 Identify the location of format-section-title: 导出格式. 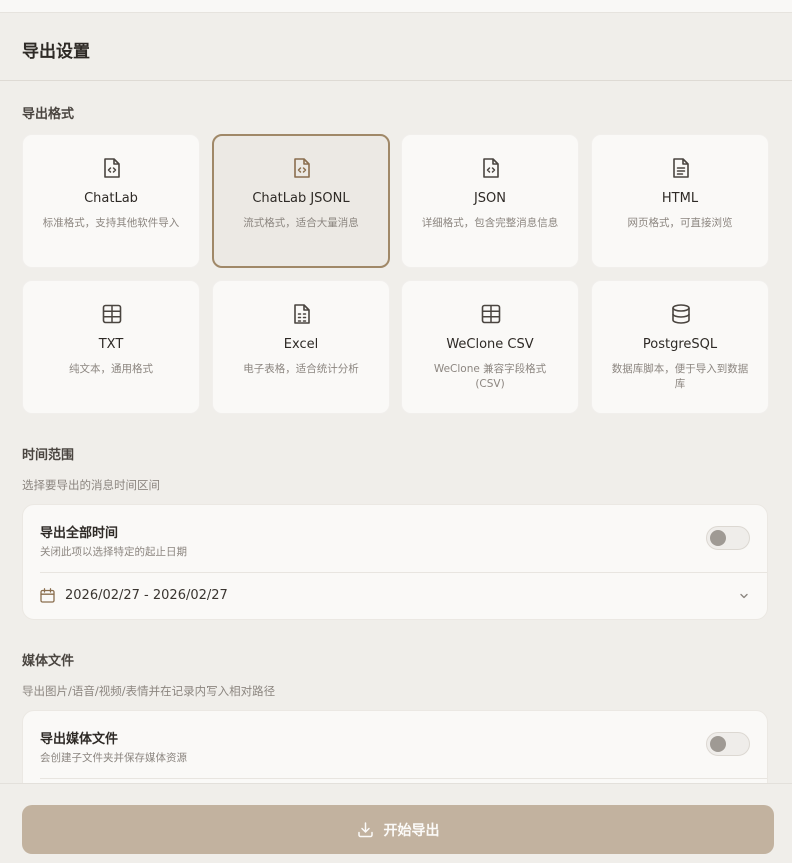
(48, 114).